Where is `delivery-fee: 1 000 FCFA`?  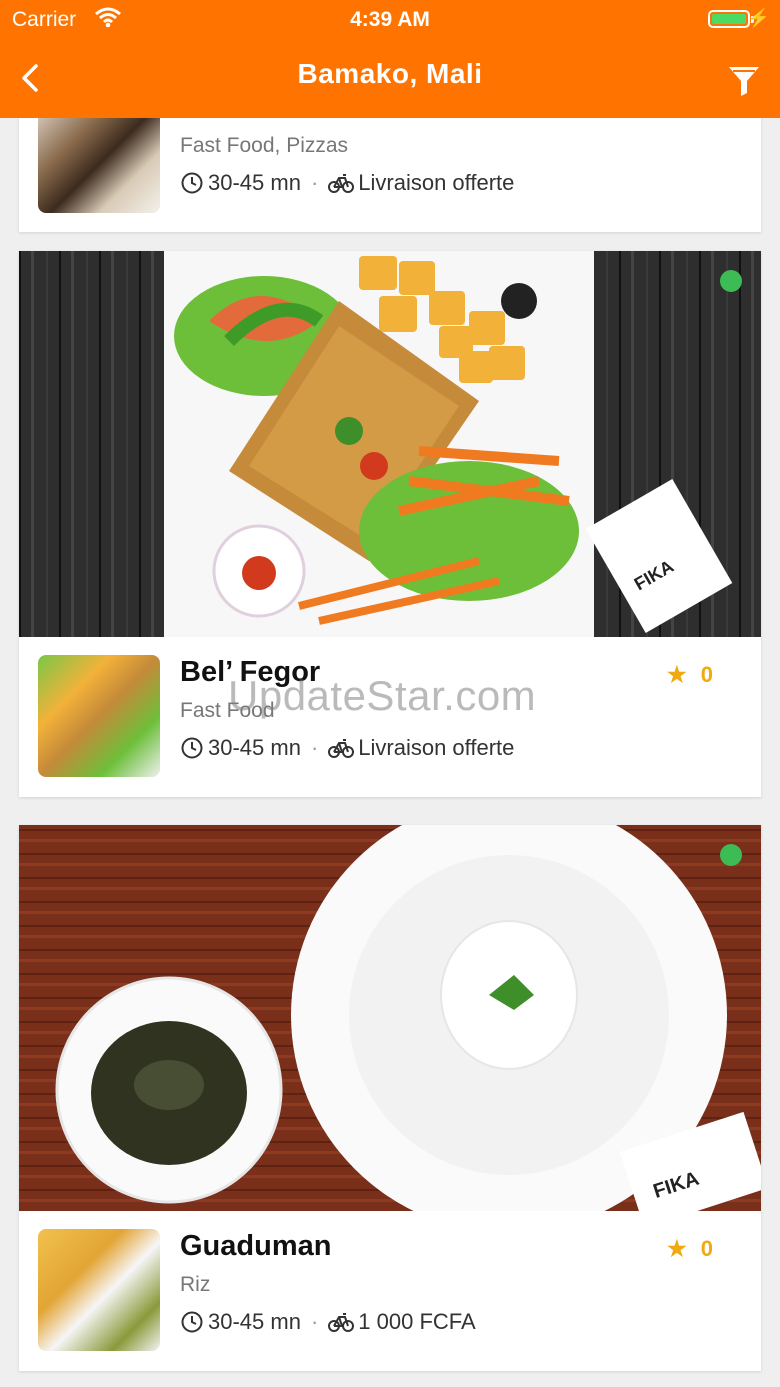
delivery-fee: 1 000 FCFA is located at coordinates (417, 1321).